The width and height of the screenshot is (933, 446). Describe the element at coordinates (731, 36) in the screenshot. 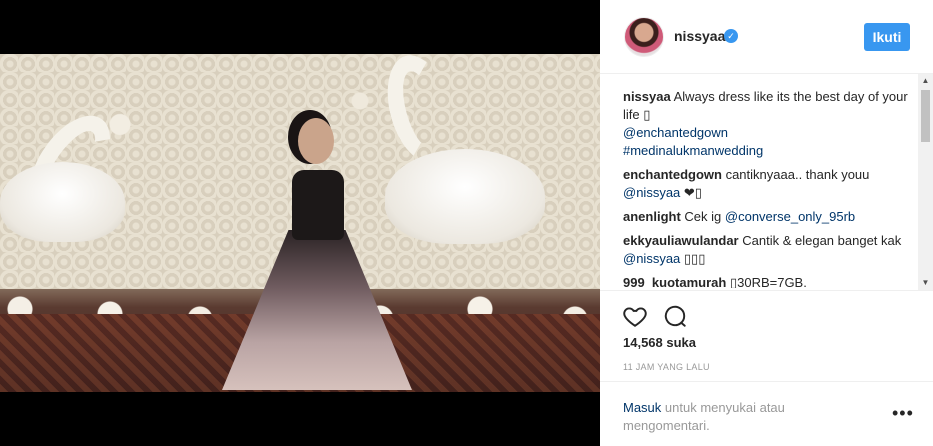

I see `verified-badge-icon: ✓` at that location.